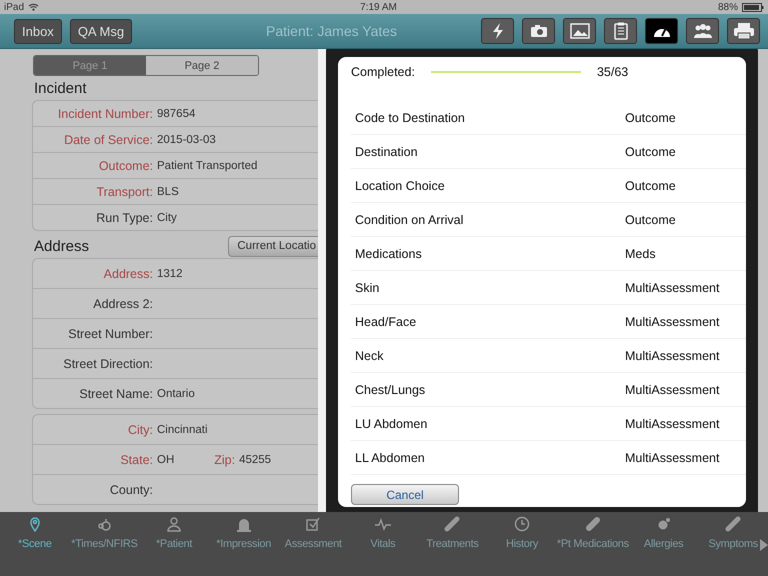 This screenshot has width=768, height=576. I want to click on field-label: Street Direction:, so click(107, 363).